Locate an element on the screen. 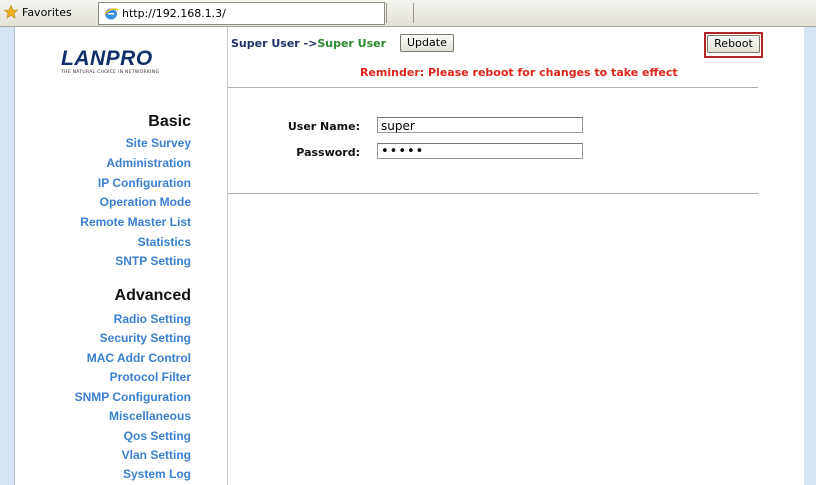 This screenshot has width=816, height=485. reboot-button: Reboot is located at coordinates (733, 44).